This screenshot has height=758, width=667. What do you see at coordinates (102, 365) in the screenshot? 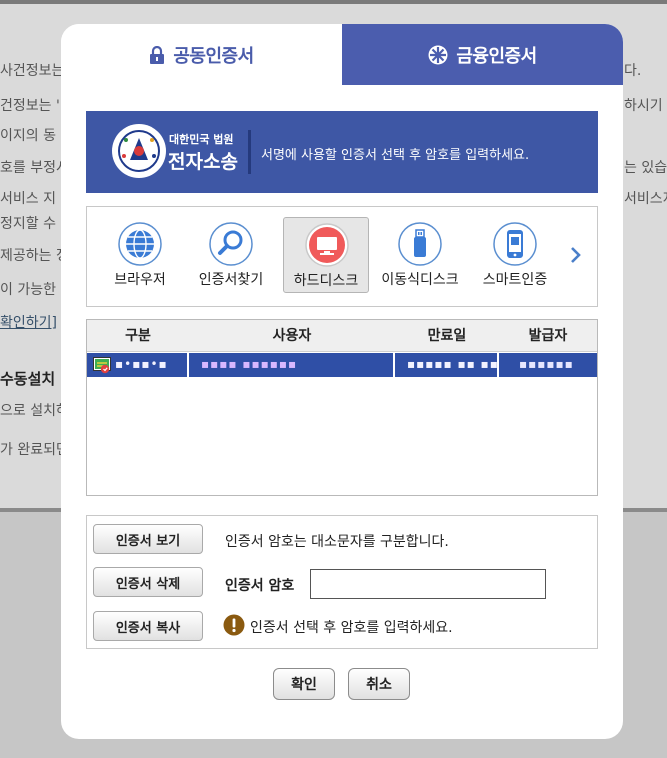
I see `certificate-icon` at bounding box center [102, 365].